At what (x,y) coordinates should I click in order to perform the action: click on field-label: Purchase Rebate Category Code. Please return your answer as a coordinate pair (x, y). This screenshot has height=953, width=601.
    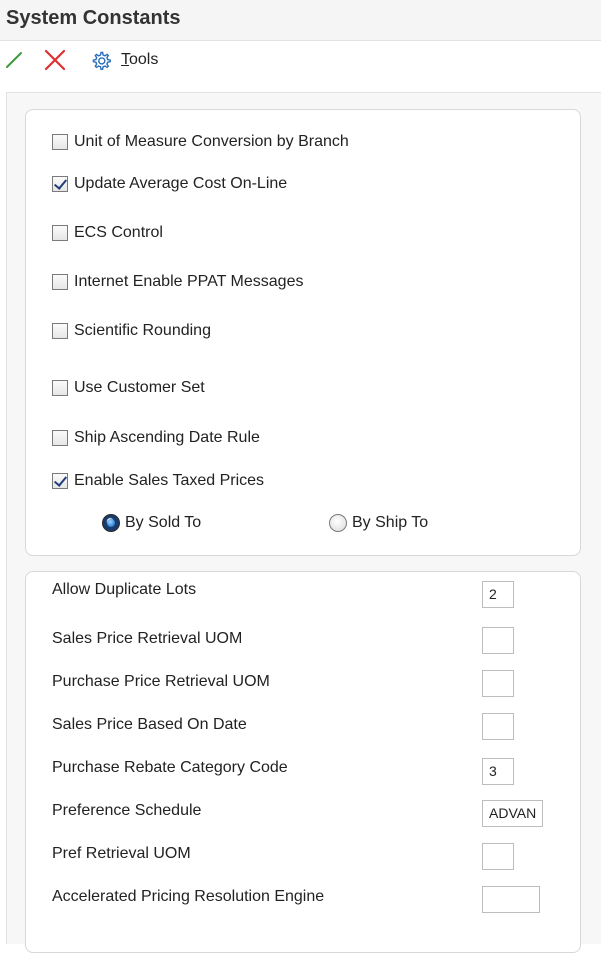
    Looking at the image, I should click on (170, 767).